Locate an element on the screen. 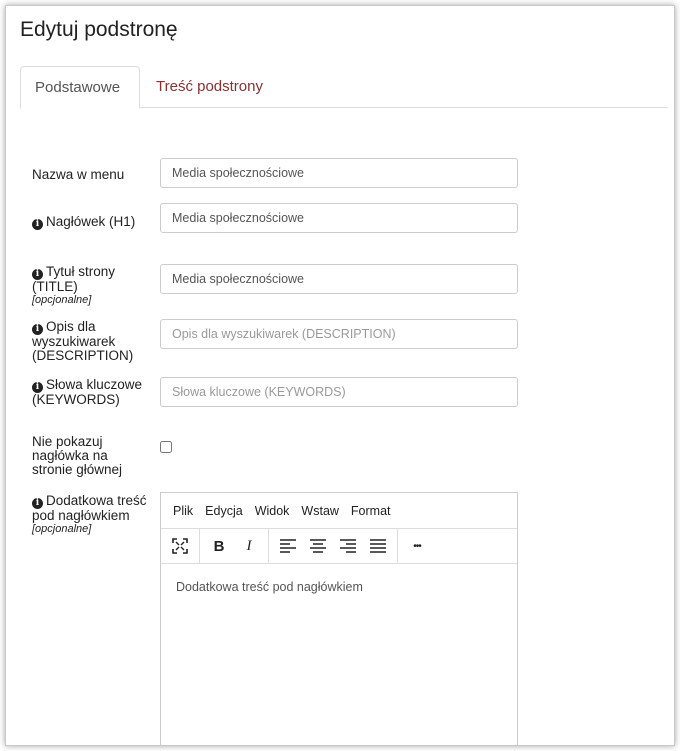 The height and width of the screenshot is (751, 680). hide-heading-checkbox is located at coordinates (166, 447).